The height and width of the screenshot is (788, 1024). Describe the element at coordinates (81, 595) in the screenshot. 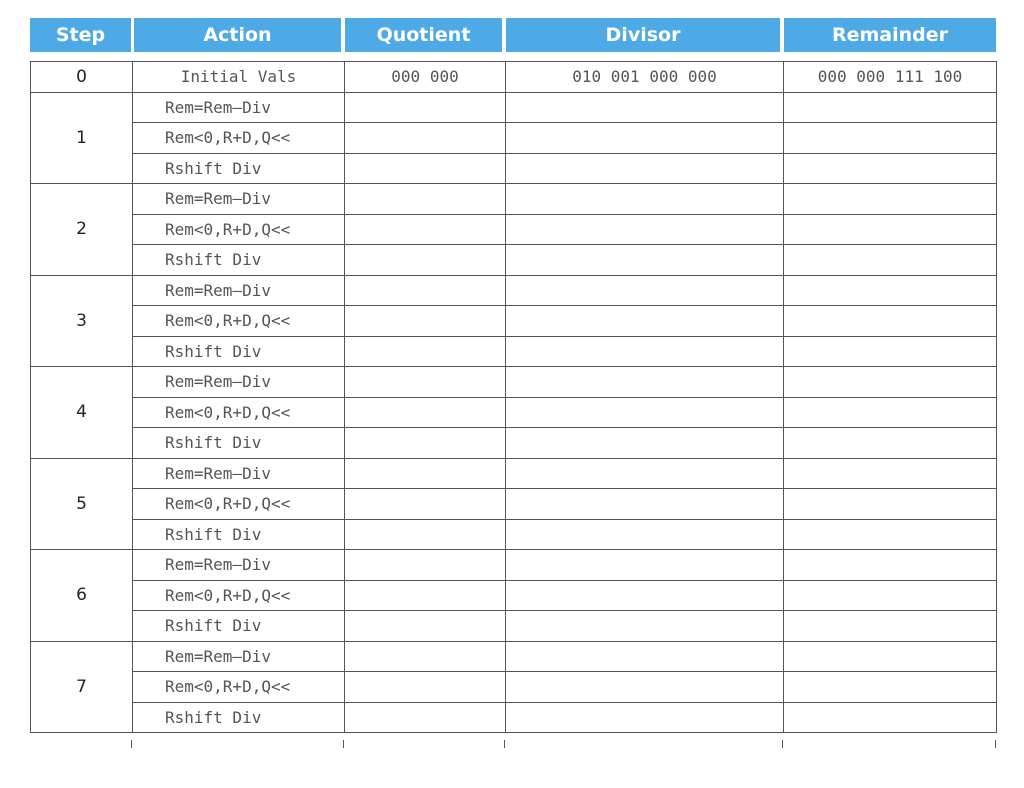

I see `step-cell: 6` at that location.